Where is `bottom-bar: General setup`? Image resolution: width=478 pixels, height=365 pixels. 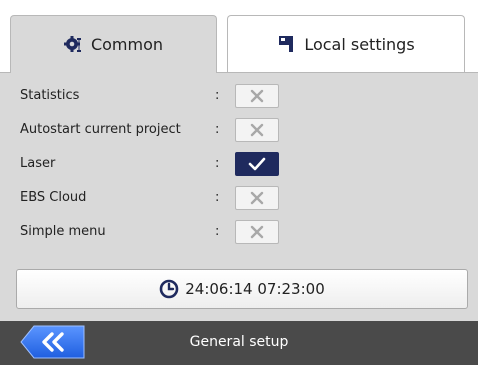
bottom-bar: General setup is located at coordinates (239, 343).